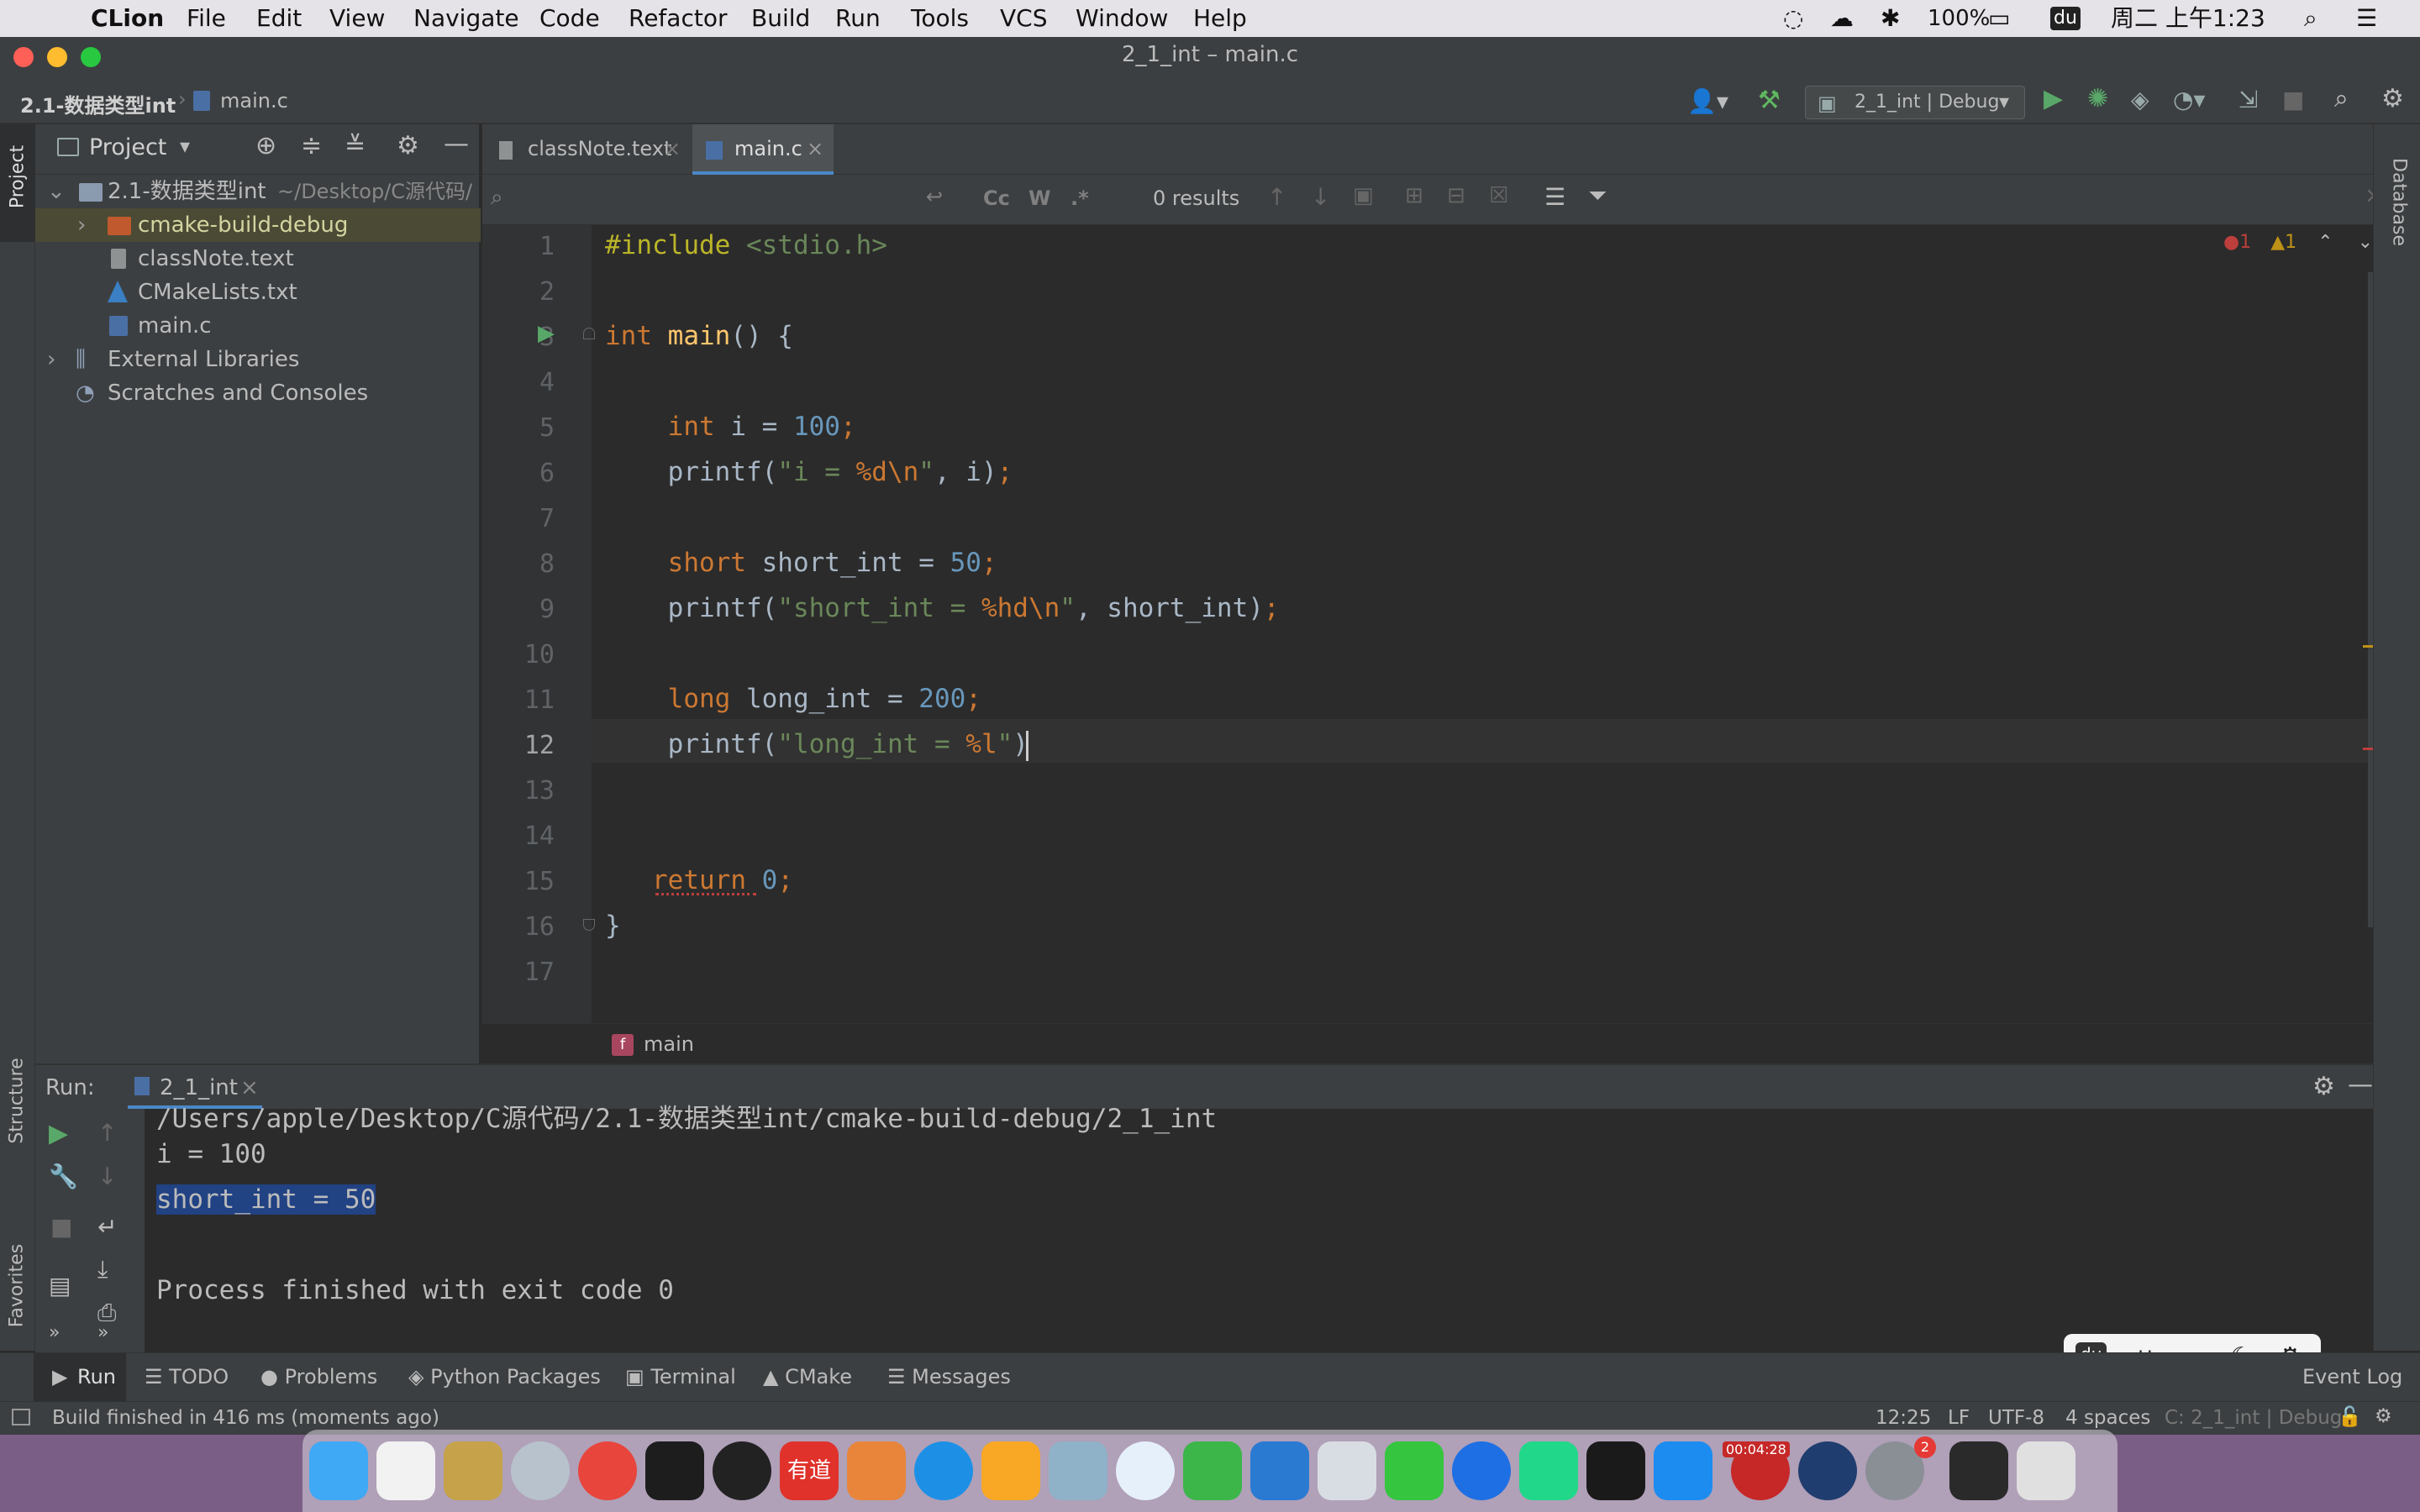 This screenshot has width=2420, height=1512. I want to click on tree-item-cmake-build-debug: › cmake-build-debug, so click(258, 225).